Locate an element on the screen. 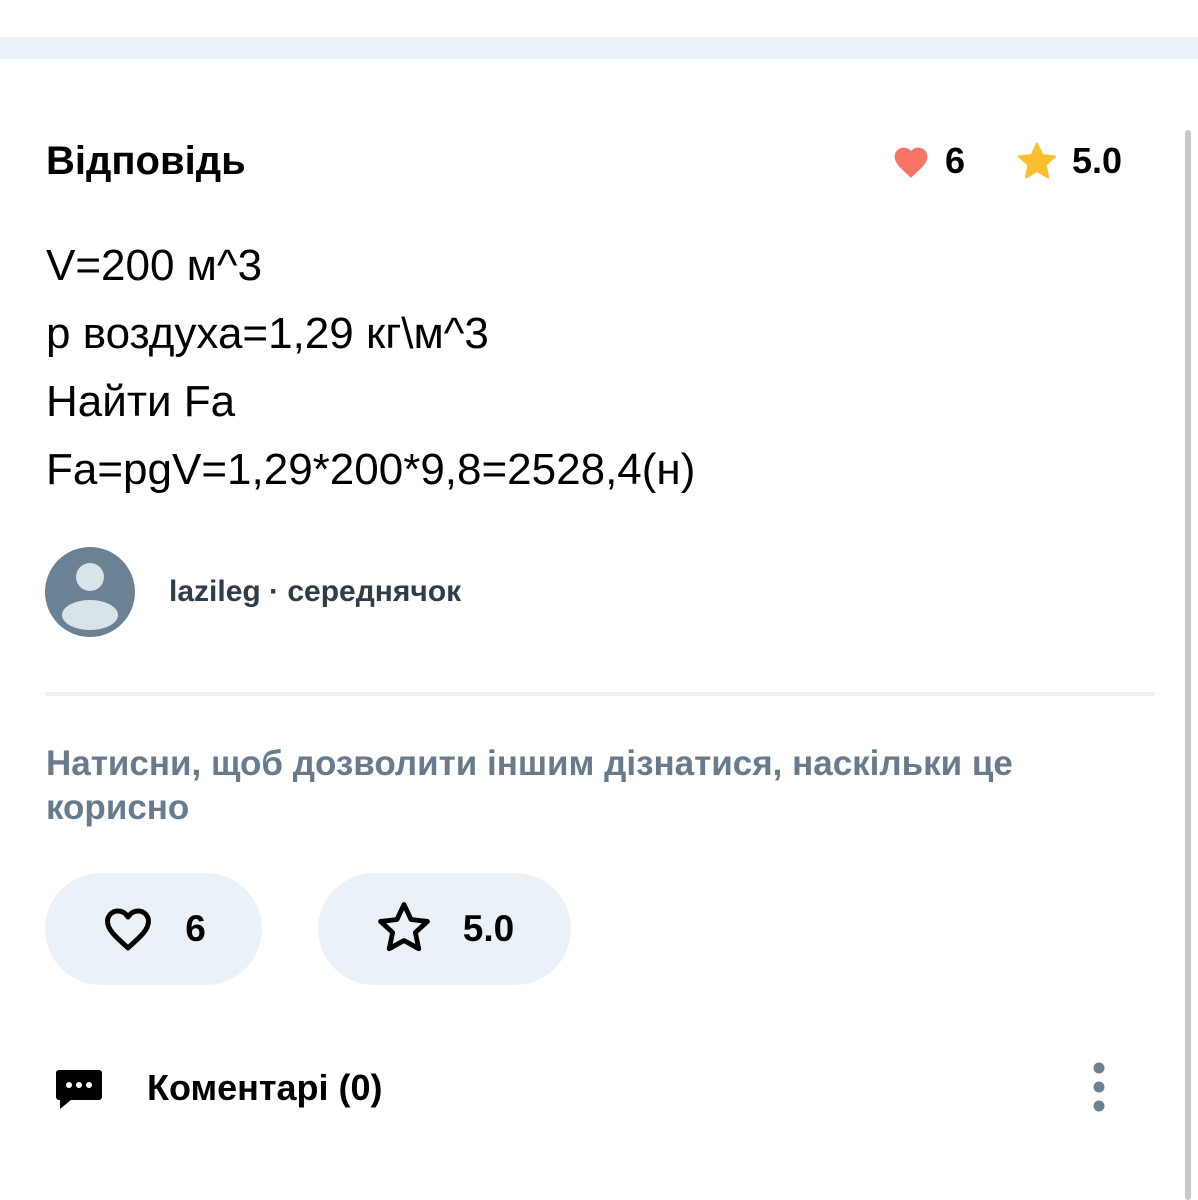  comments-section: Коментарі (0) is located at coordinates (585, 1088).